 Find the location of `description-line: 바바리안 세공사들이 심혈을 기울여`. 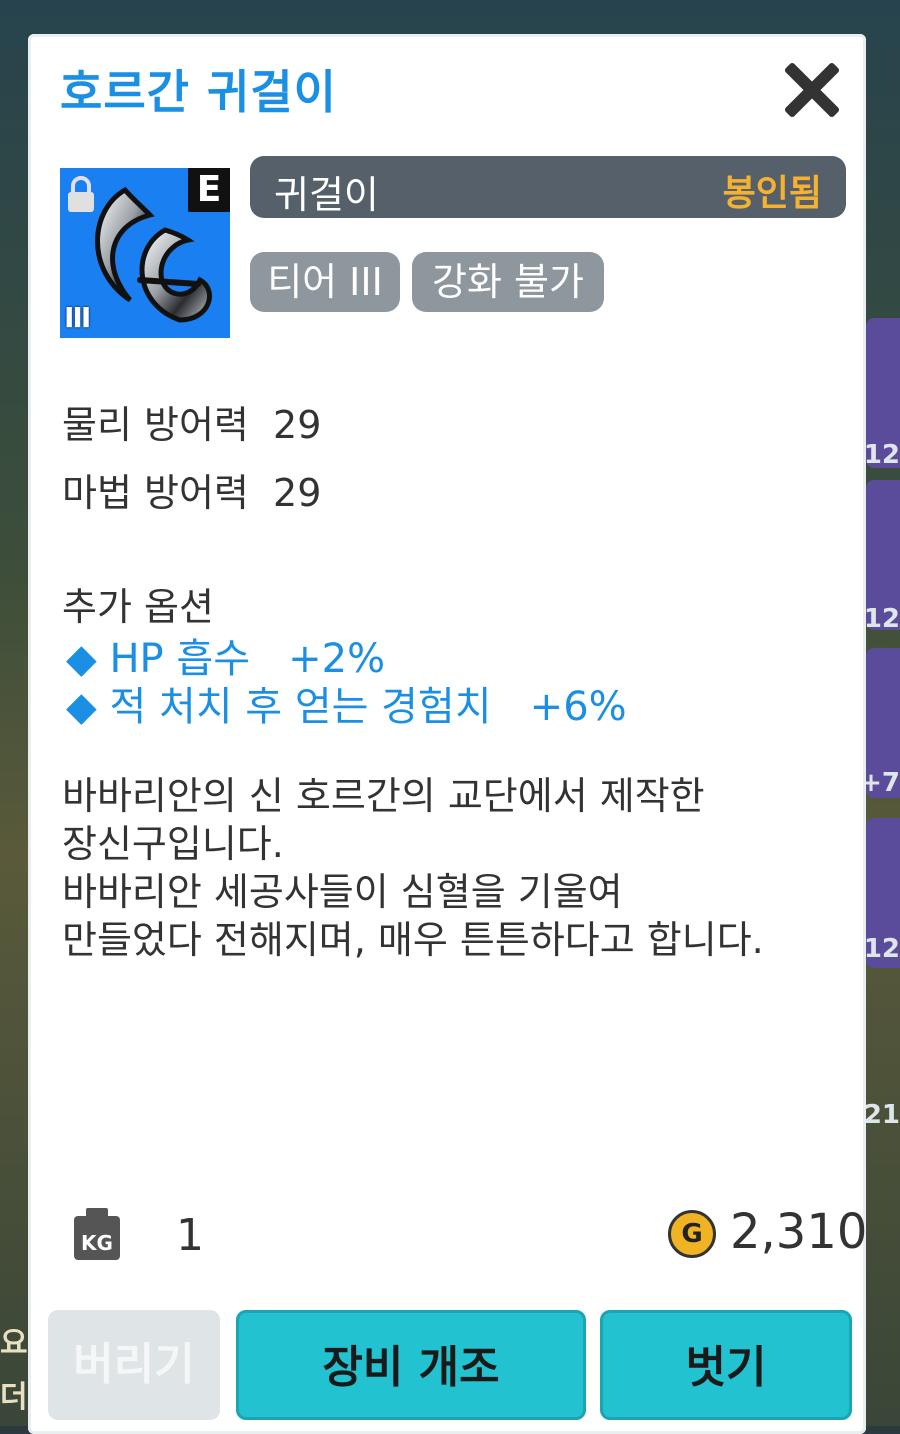

description-line: 바바리안 세공사들이 심혈을 기울여 is located at coordinates (342, 892).